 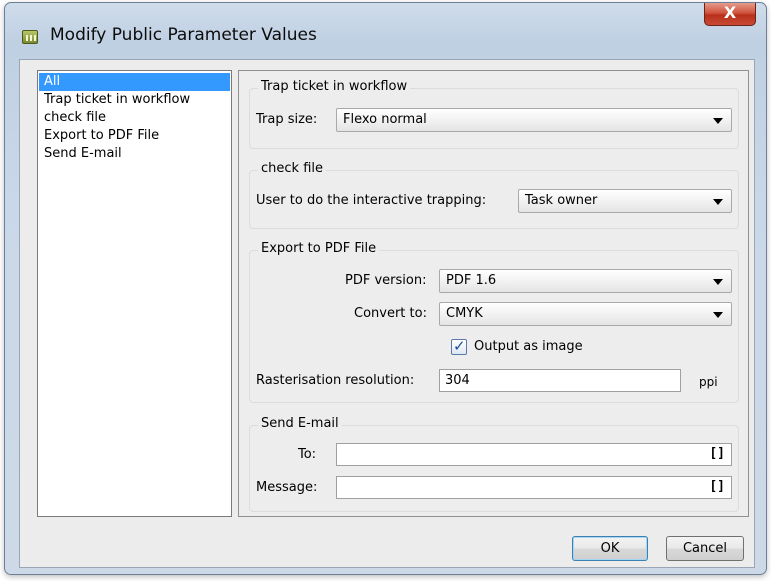 What do you see at coordinates (464, 313) in the screenshot?
I see `convert-to-value: CMYK` at bounding box center [464, 313].